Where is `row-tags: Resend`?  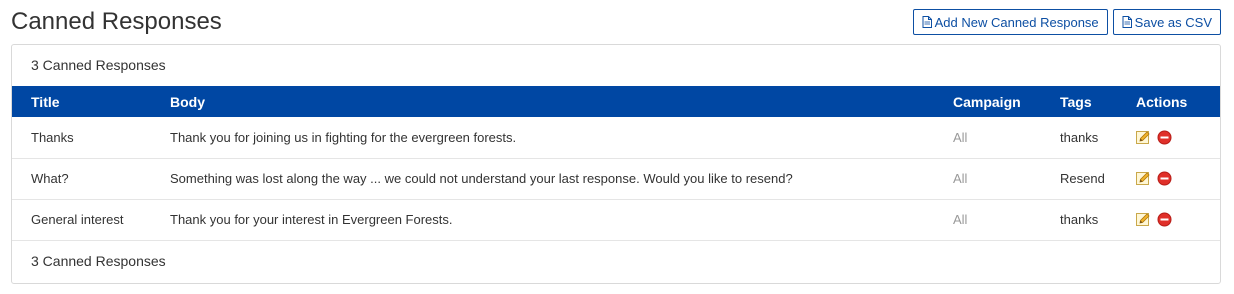
row-tags: Resend is located at coordinates (1098, 179).